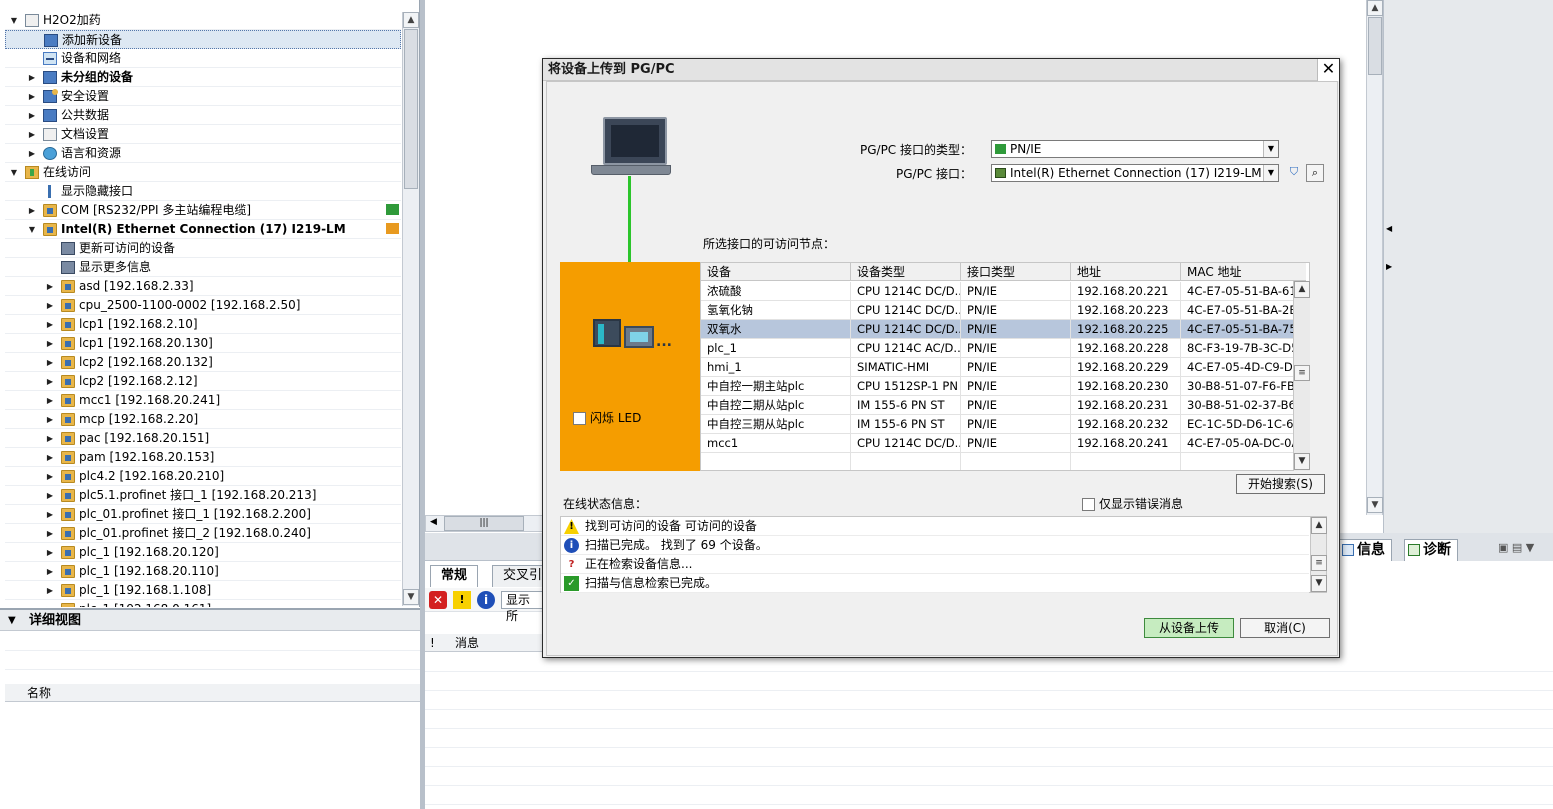 The image size is (1553, 809). Describe the element at coordinates (523, 607) in the screenshot. I see `show-all-dropdown: 显示所` at that location.